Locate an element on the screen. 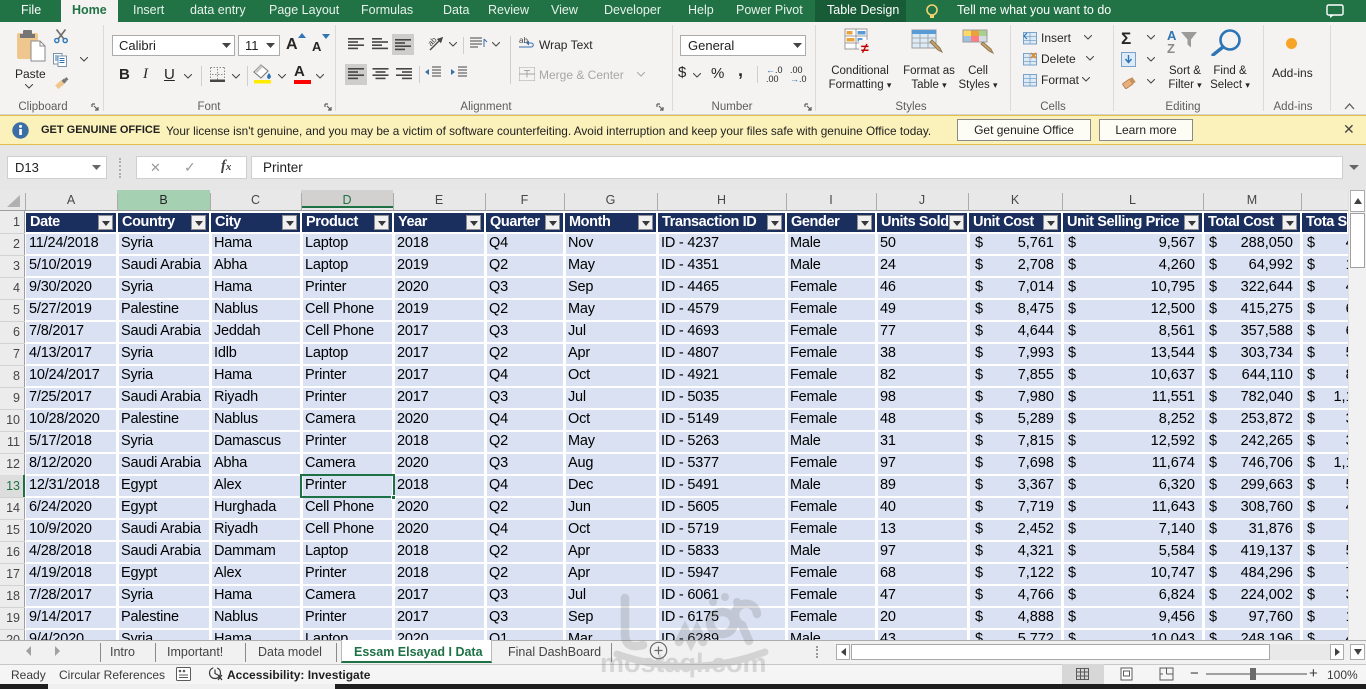 This screenshot has width=1366, height=689. svg-text: Z is located at coordinates (1171, 47).